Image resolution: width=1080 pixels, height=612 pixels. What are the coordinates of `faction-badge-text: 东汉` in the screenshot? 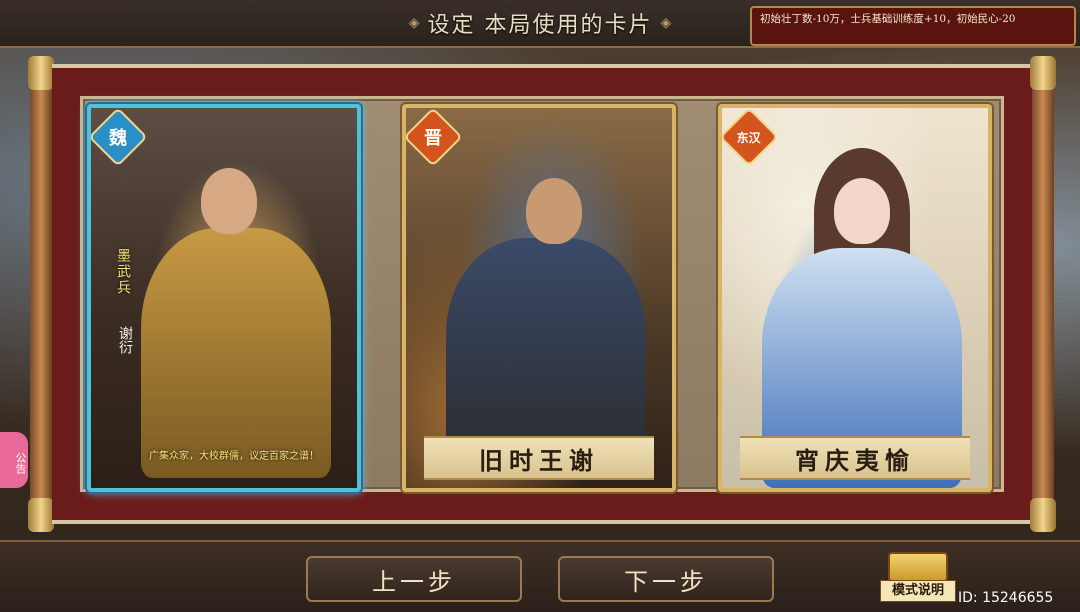 It's located at (749, 137).